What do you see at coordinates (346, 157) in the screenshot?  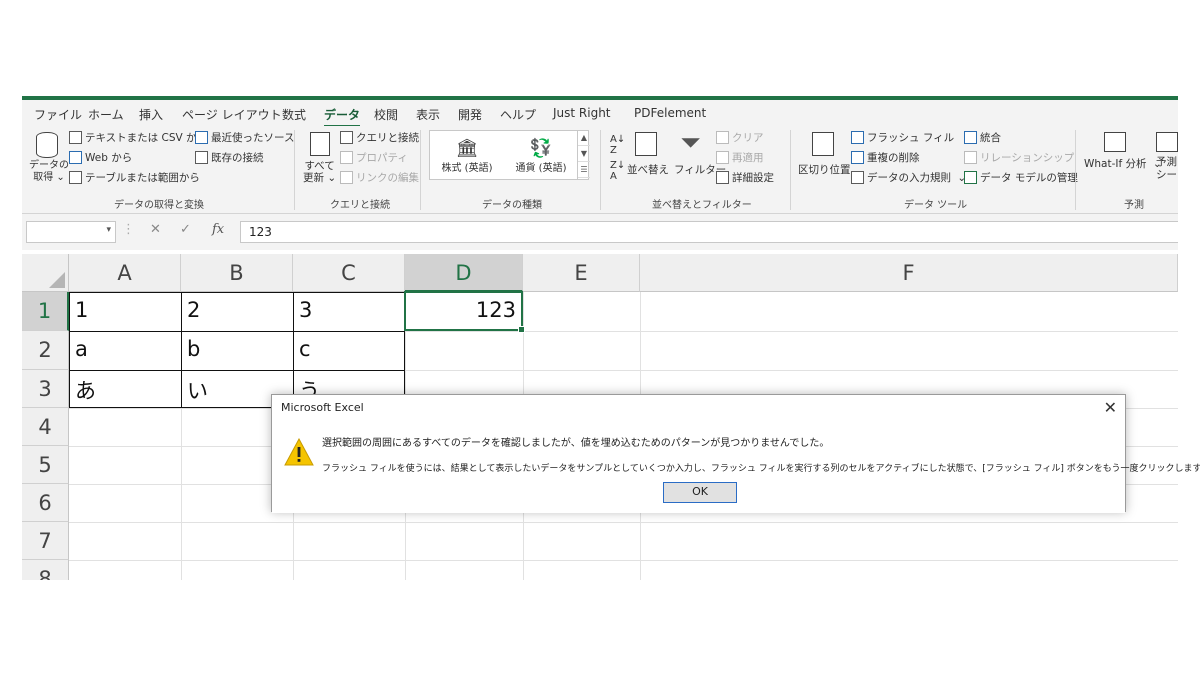 I see `properties-icon` at bounding box center [346, 157].